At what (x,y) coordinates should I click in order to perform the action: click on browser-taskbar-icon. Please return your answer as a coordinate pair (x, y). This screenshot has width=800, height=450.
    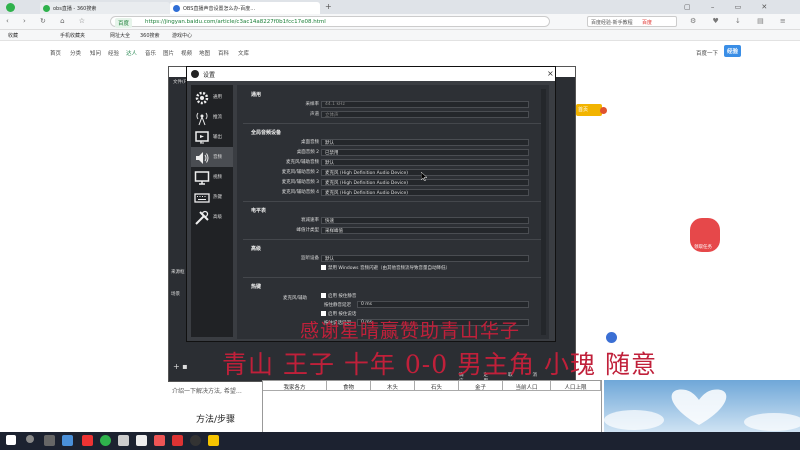
    Looking at the image, I should click on (105, 440).